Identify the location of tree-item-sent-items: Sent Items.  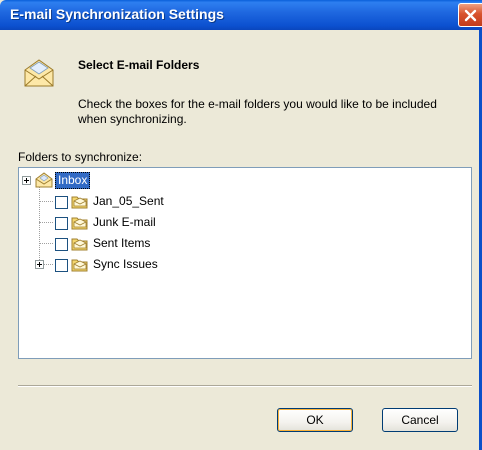
(119, 244).